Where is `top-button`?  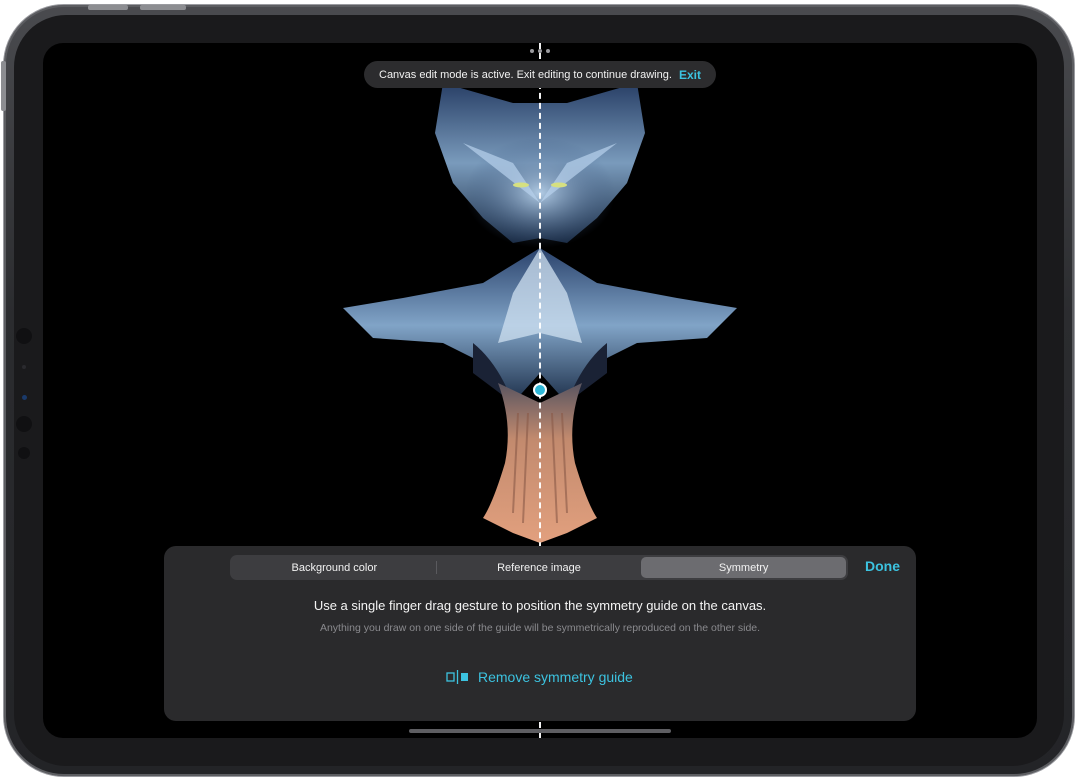
top-button is located at coordinates (108, 7).